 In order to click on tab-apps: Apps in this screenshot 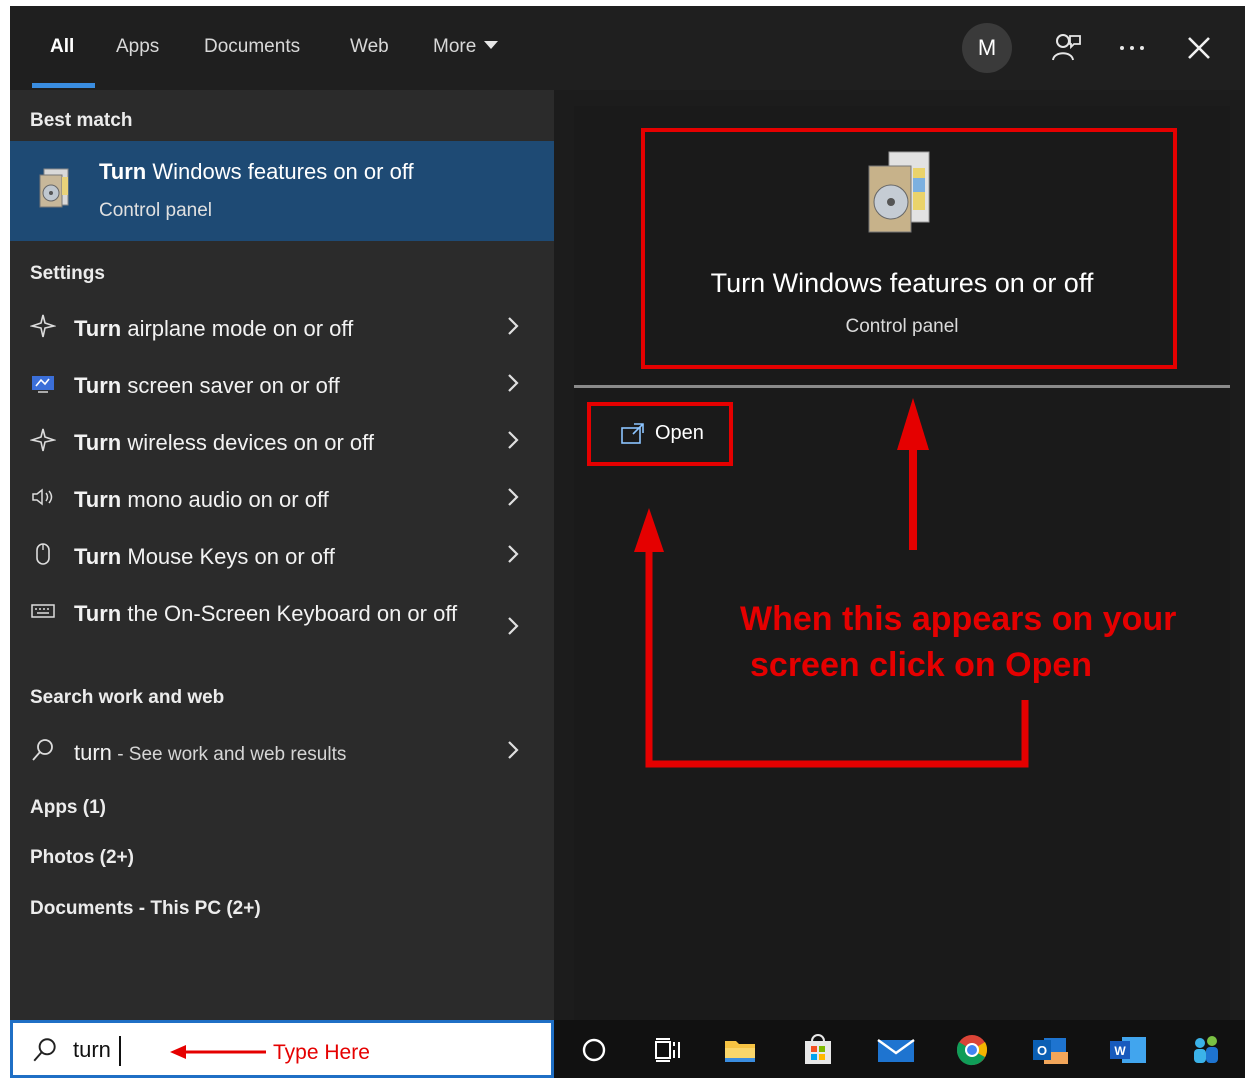, I will do `click(137, 47)`.